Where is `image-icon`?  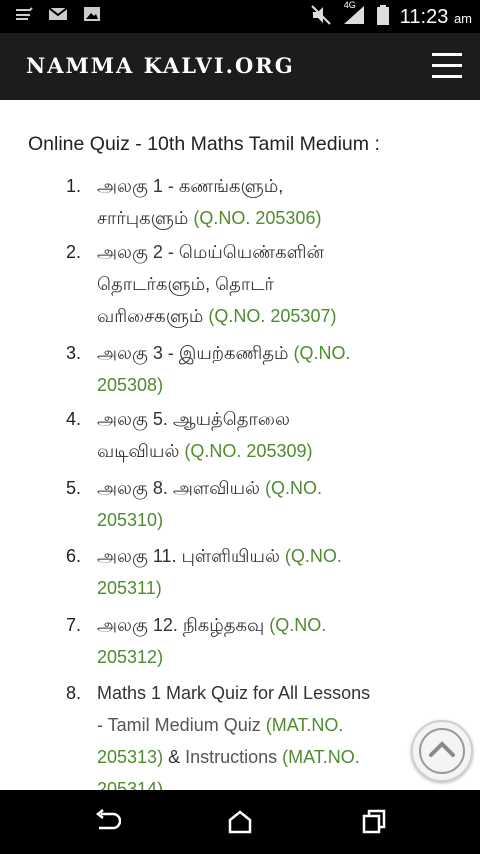 image-icon is located at coordinates (92, 15).